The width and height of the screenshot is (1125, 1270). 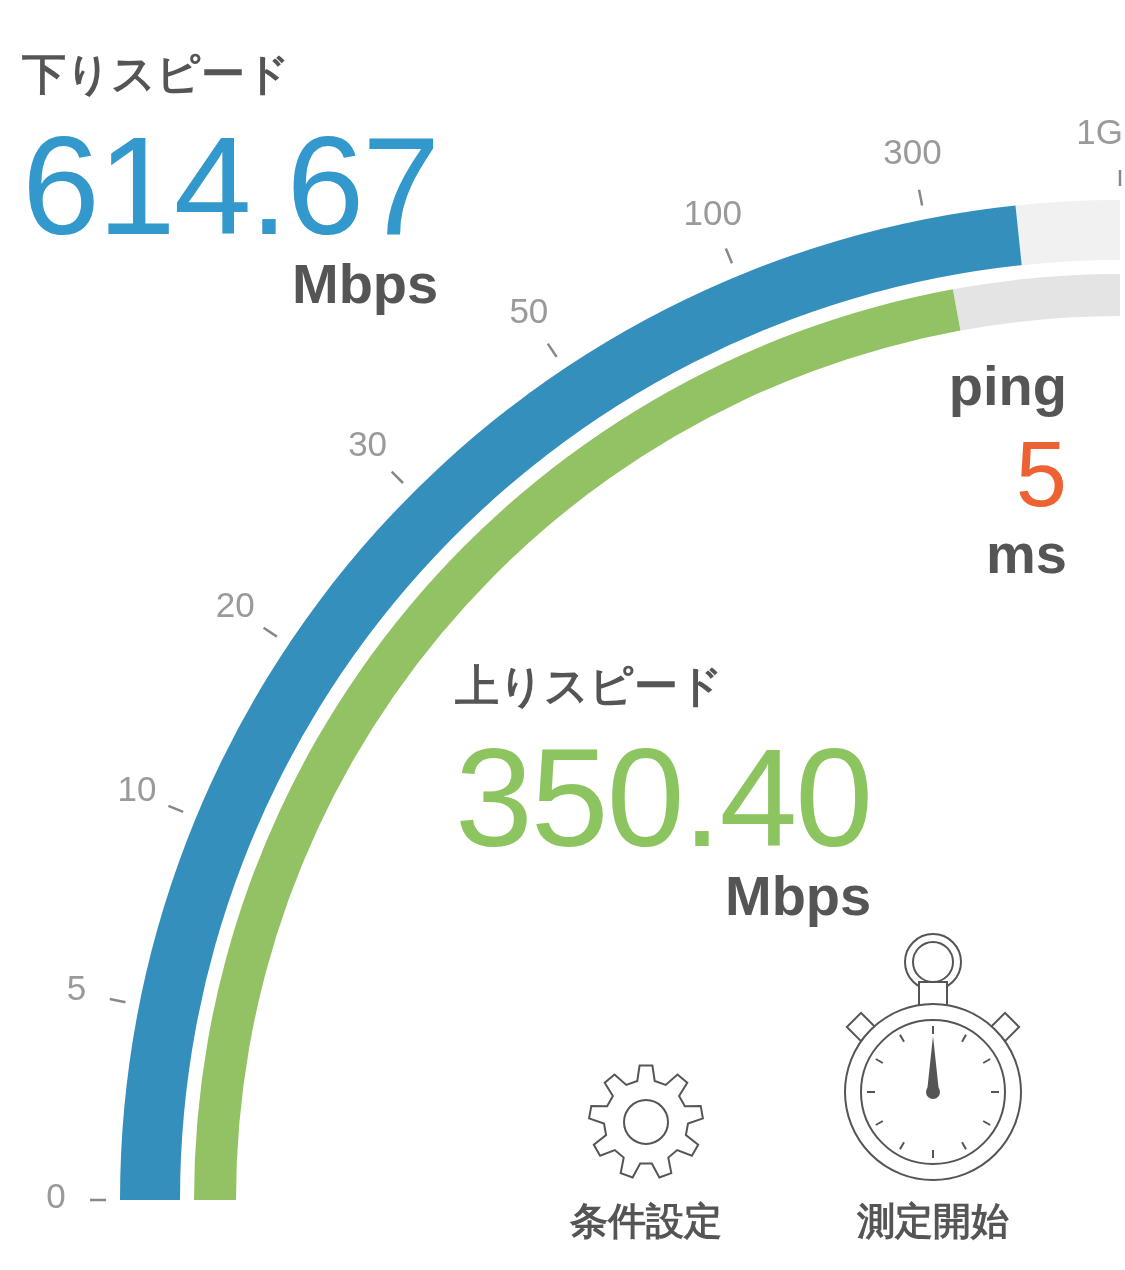 I want to click on tick-label: 100, so click(x=713, y=212).